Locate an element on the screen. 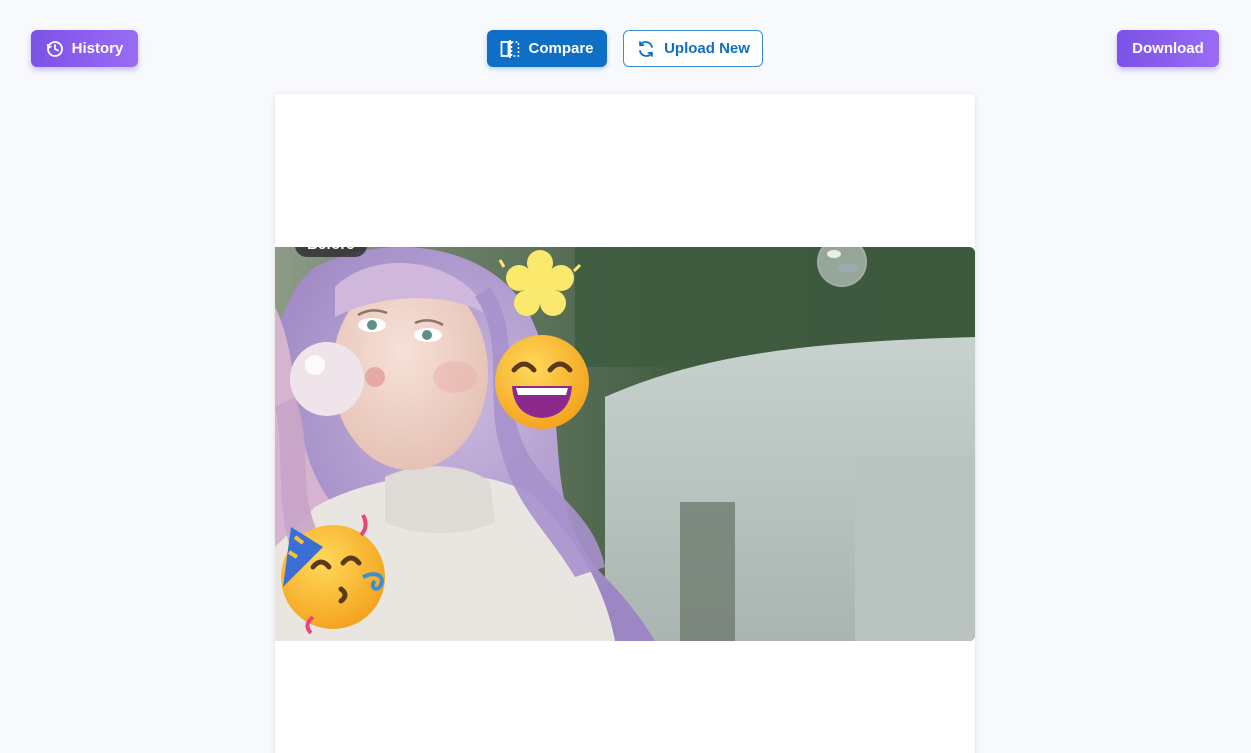 The image size is (1251, 753). history-button: History is located at coordinates (84, 48).